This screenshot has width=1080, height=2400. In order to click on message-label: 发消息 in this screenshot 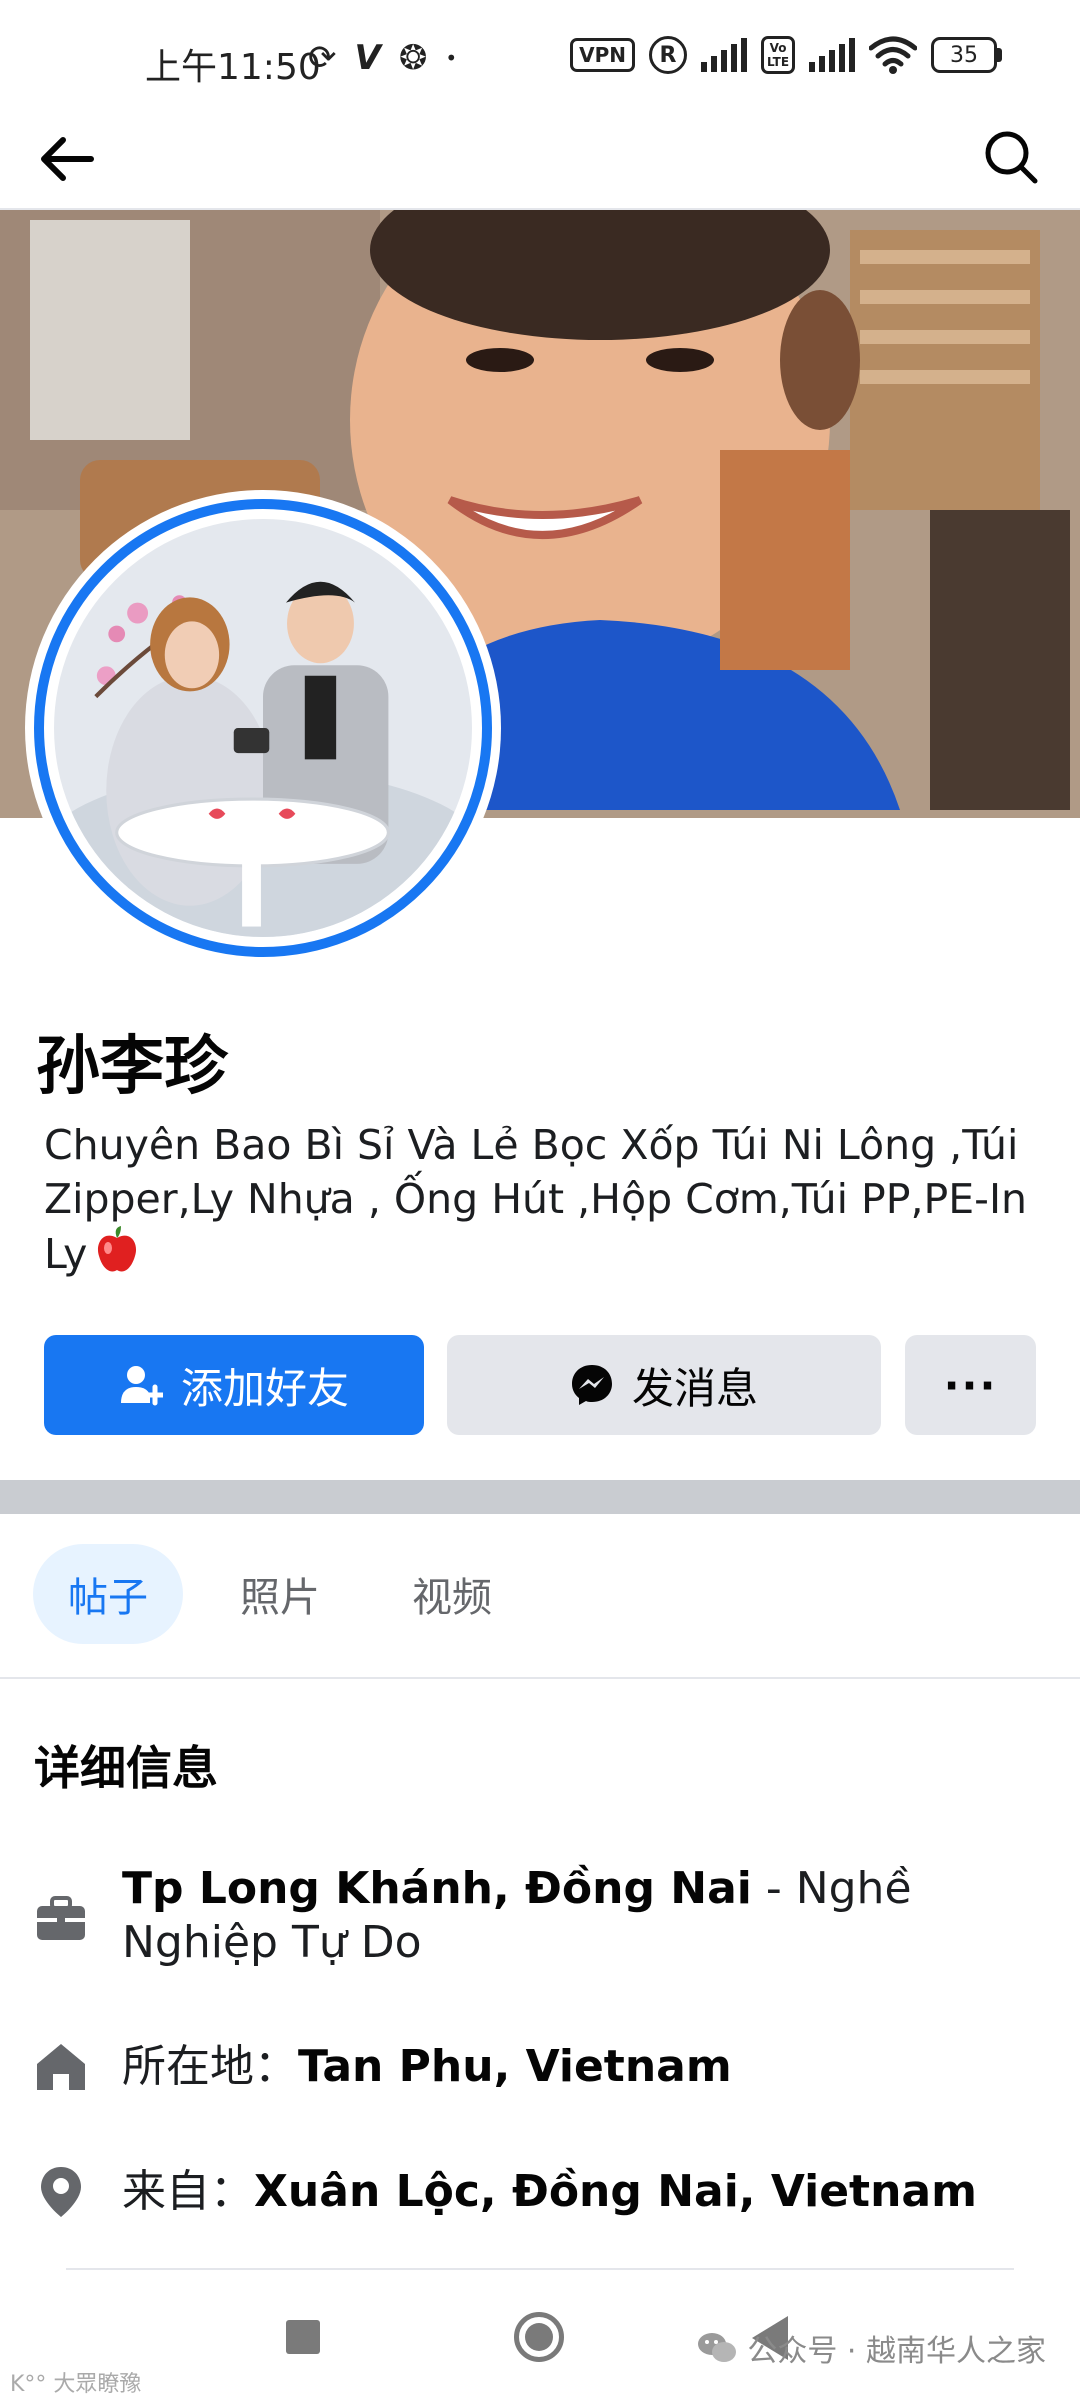, I will do `click(694, 1388)`.